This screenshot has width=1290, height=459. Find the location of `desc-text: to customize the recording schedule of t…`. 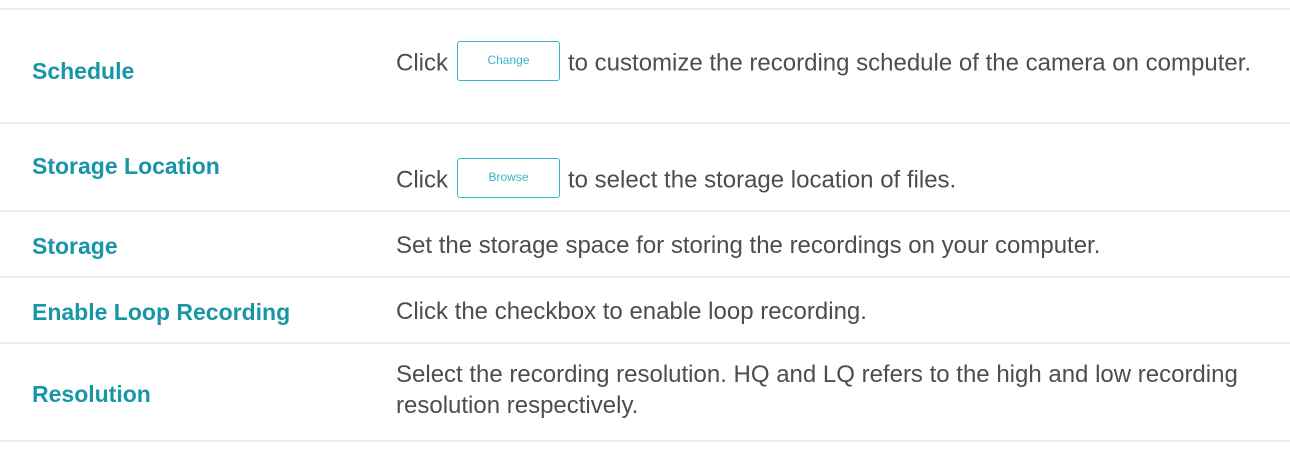

desc-text: to customize the recording schedule of t… is located at coordinates (910, 63).